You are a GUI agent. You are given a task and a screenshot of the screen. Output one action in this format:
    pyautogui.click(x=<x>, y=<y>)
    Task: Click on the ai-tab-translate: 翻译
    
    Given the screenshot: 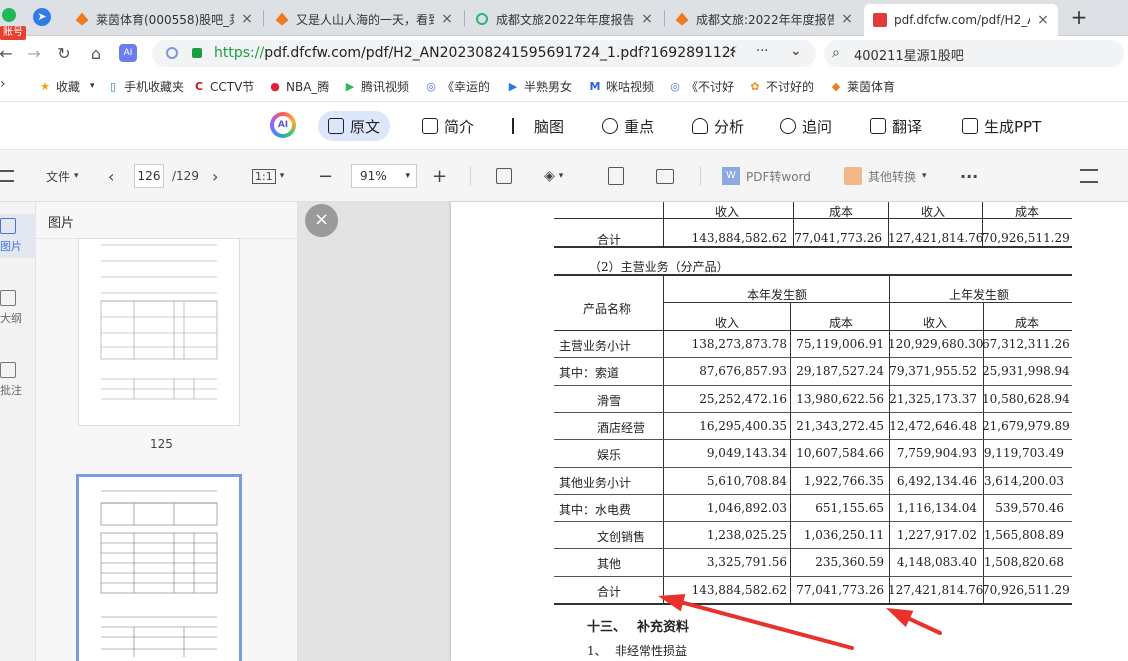 What is the action you would take?
    pyautogui.click(x=896, y=126)
    